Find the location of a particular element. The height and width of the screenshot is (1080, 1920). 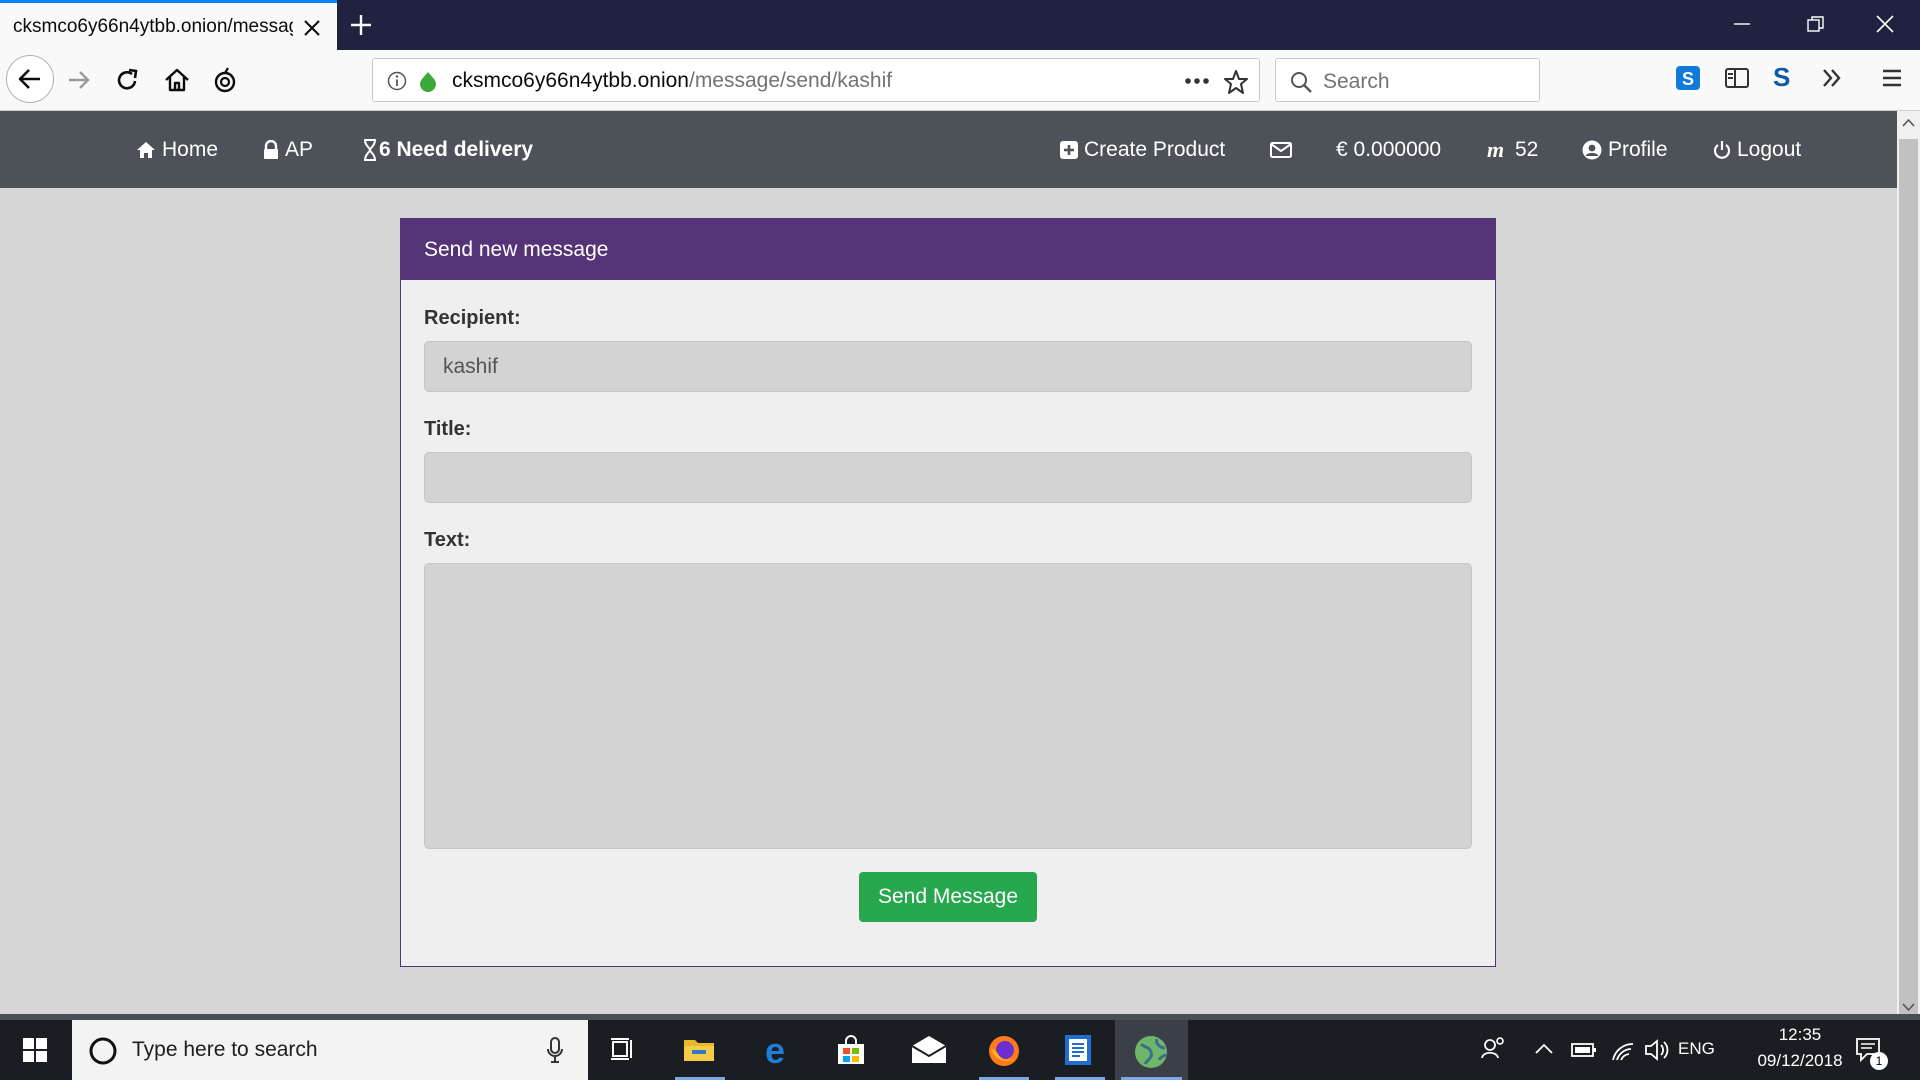

taskbar-mail is located at coordinates (928, 1050).